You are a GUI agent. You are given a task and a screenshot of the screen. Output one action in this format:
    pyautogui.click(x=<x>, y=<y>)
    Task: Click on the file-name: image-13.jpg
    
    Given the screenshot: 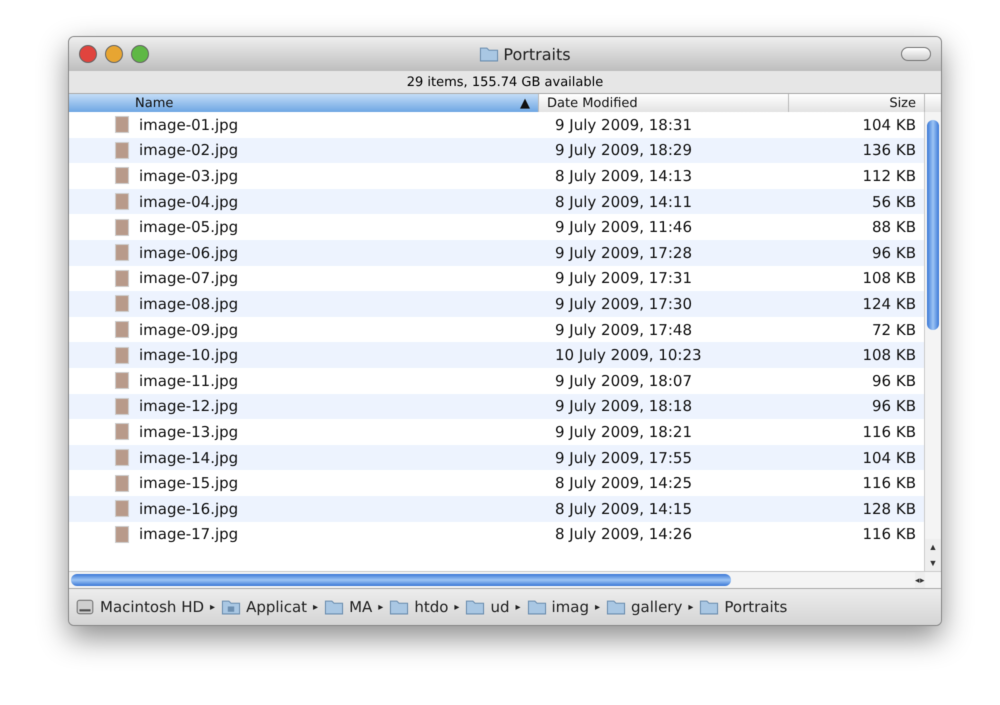 What is the action you would take?
    pyautogui.click(x=188, y=431)
    